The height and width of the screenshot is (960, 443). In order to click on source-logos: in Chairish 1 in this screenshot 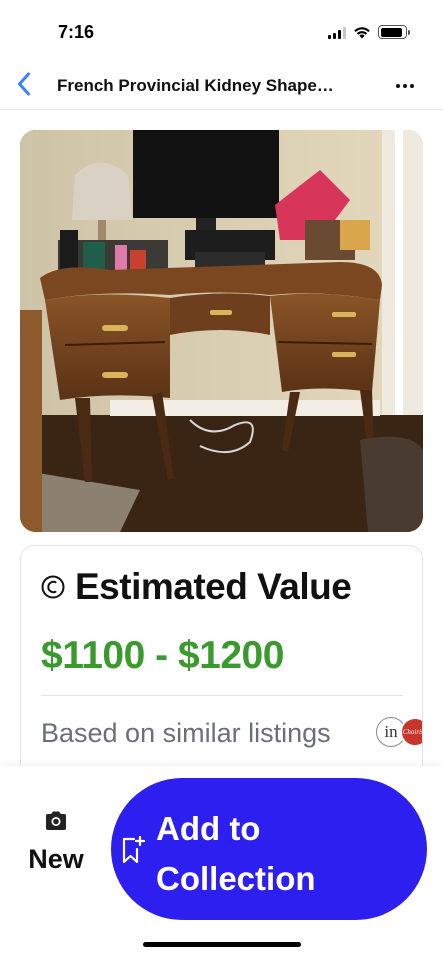, I will do `click(399, 732)`.